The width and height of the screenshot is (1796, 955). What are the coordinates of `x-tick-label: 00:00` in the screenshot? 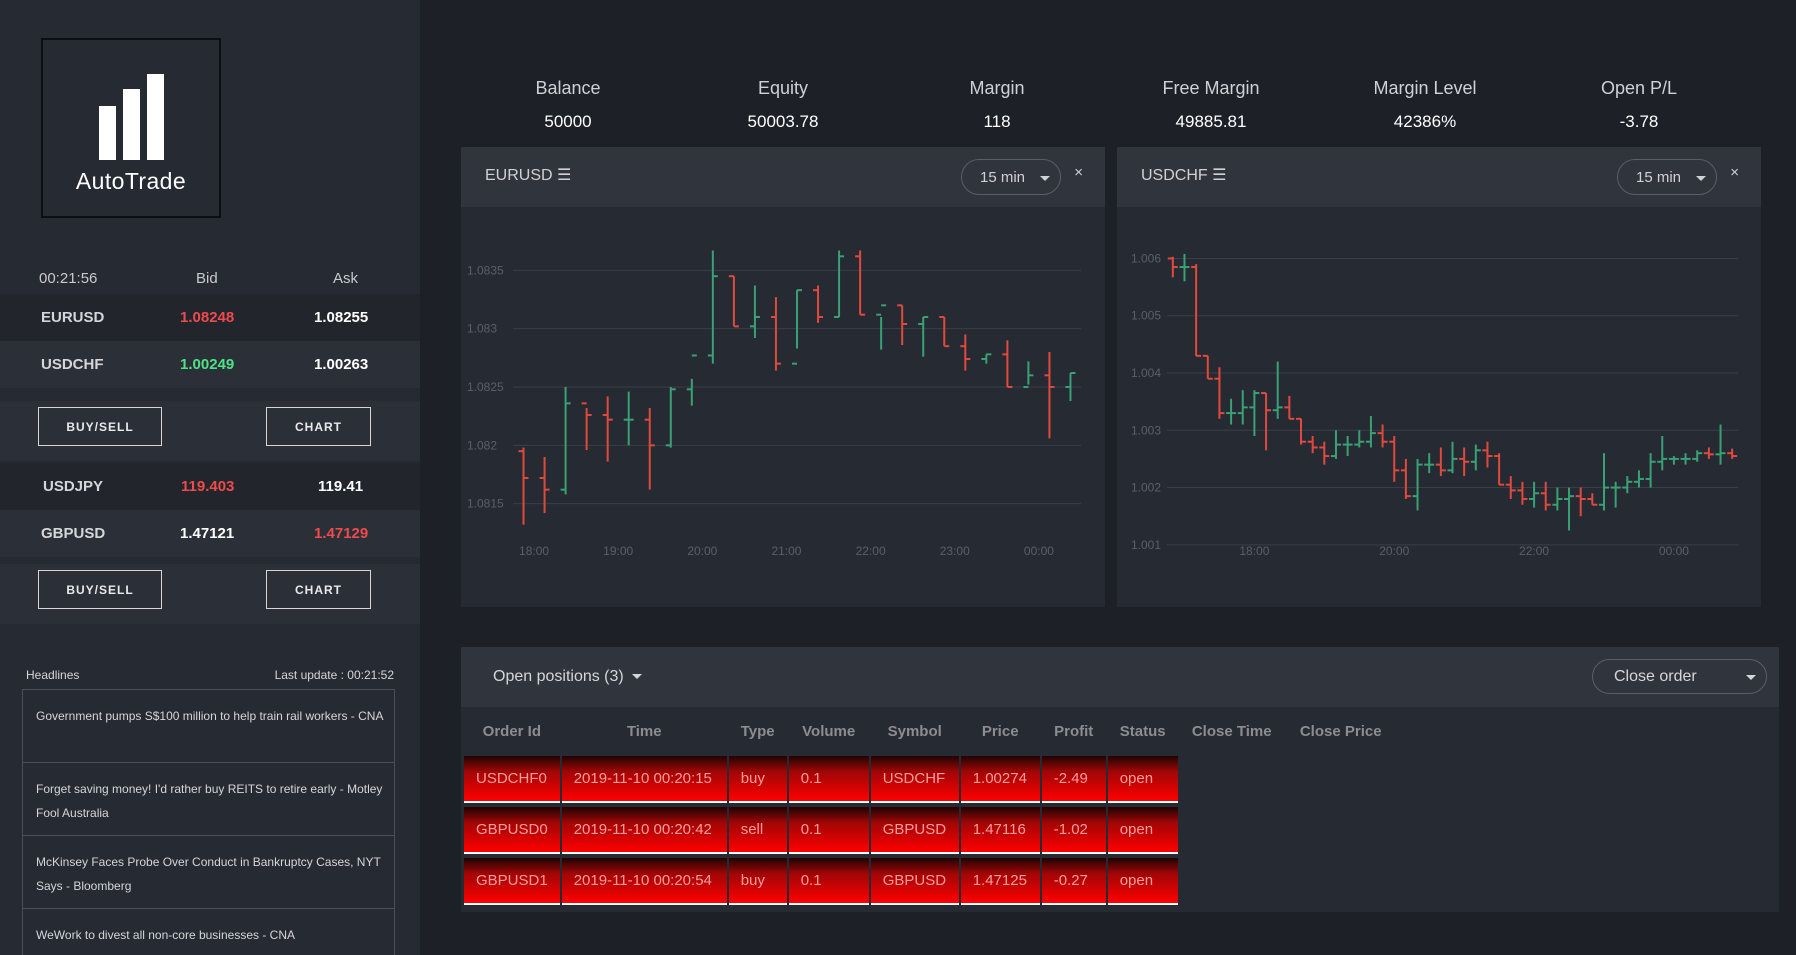 It's located at (1674, 551).